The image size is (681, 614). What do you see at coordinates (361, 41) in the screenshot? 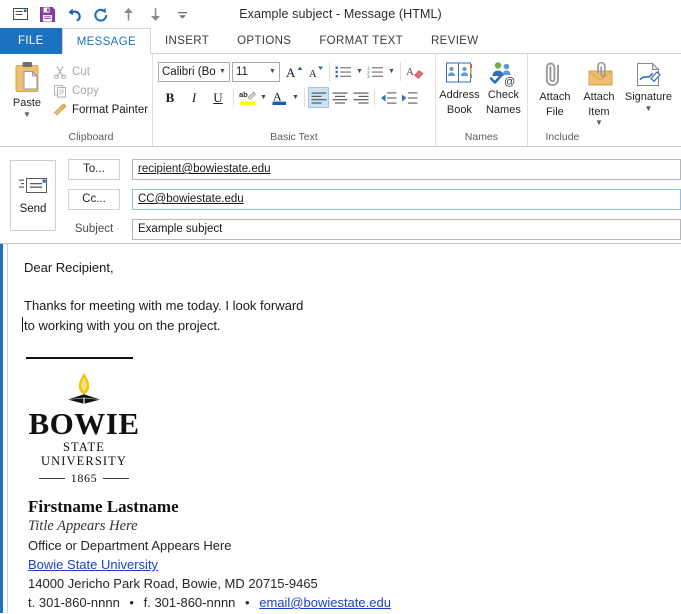
I see `tab-format-text: FORMAT TEXT` at bounding box center [361, 41].